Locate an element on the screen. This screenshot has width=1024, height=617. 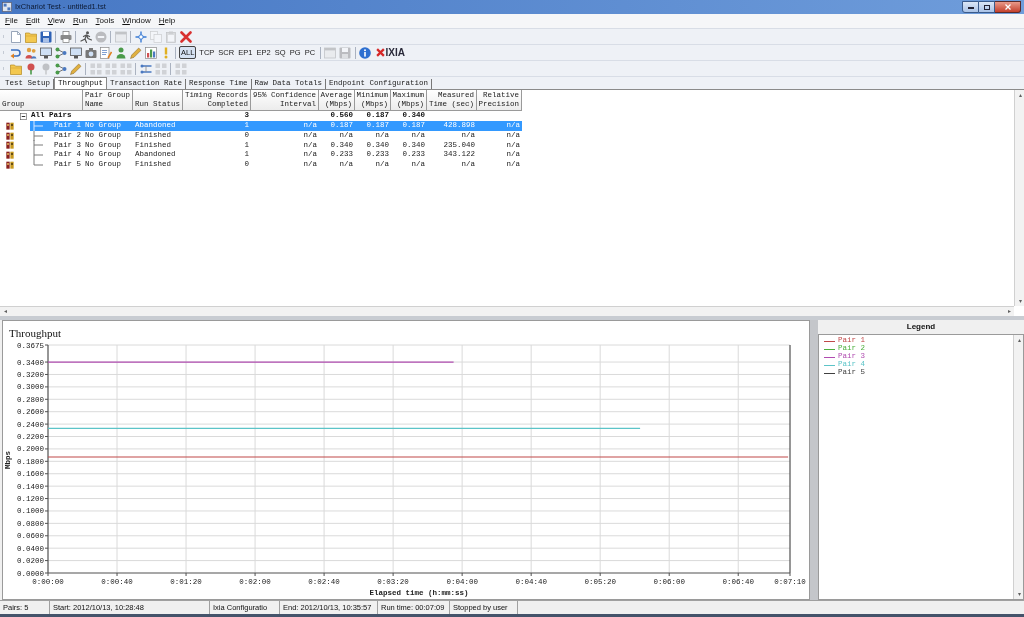
minimize-icon is located at coordinates (970, 8).